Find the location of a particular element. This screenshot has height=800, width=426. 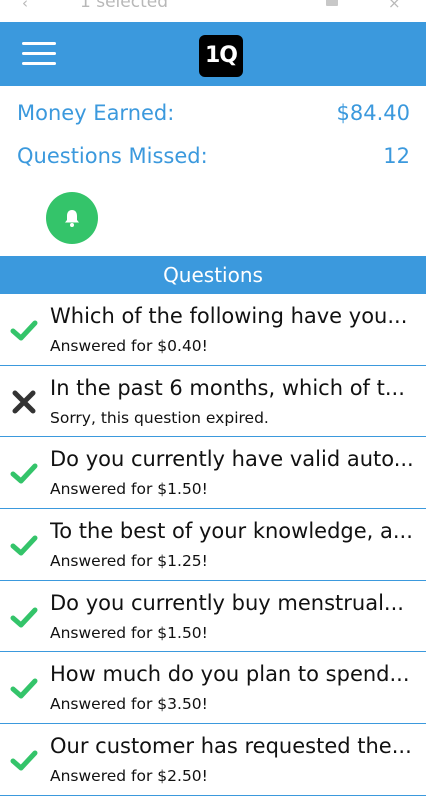

notification-bell-button is located at coordinates (72, 218).